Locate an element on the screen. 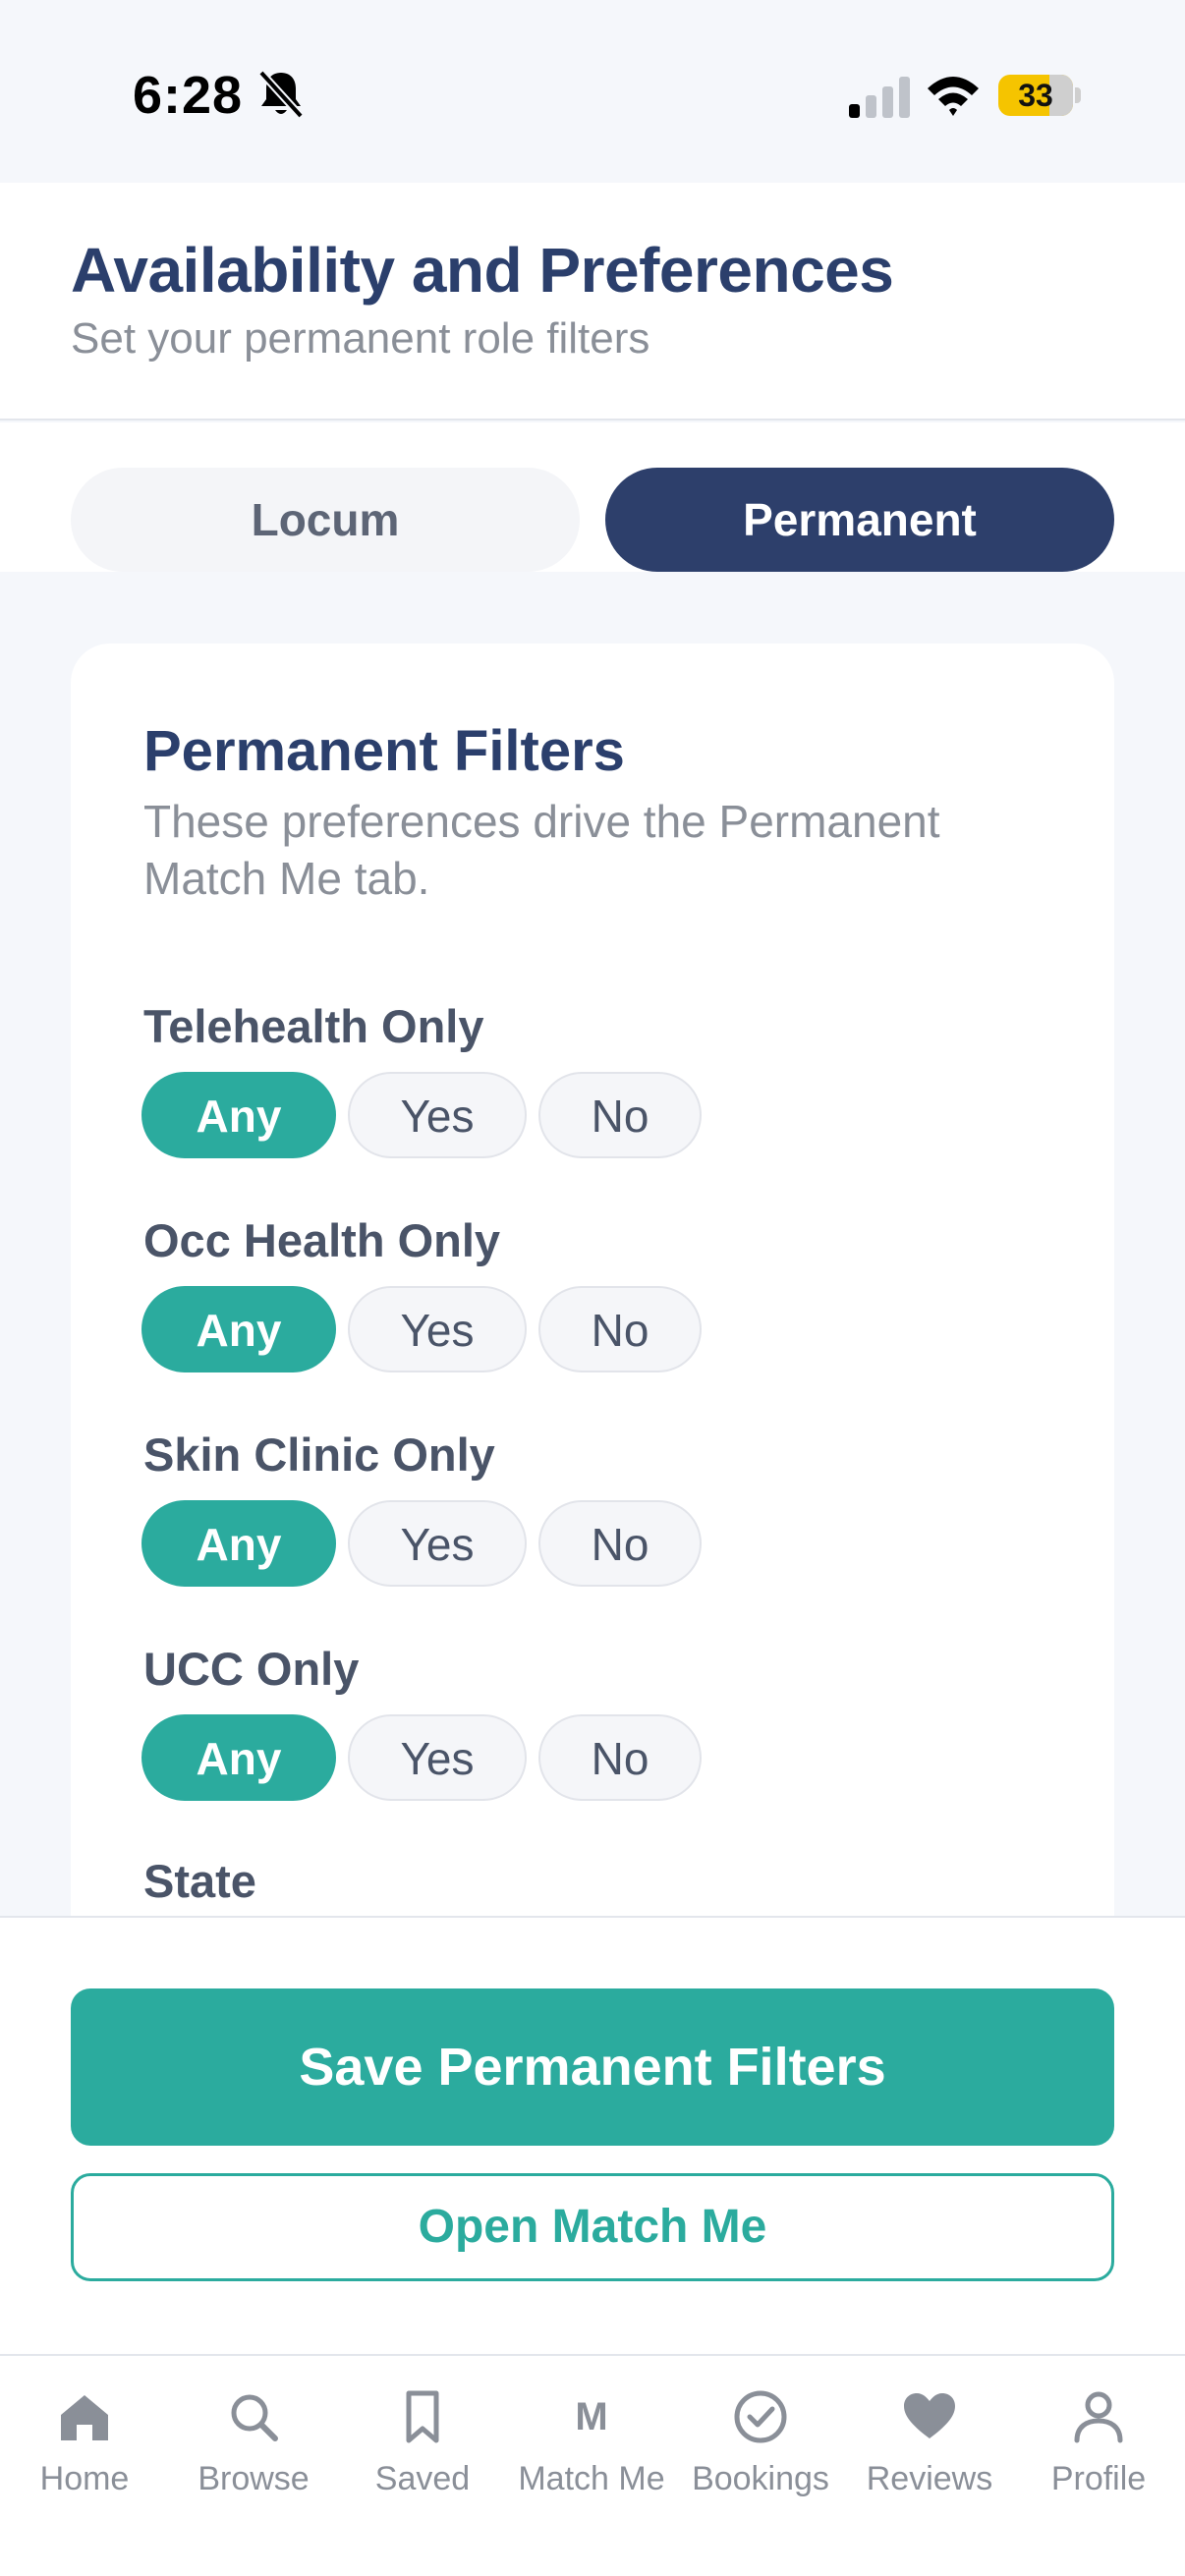 The height and width of the screenshot is (2576, 1185). tab-label-profile: Profile is located at coordinates (1099, 2478).